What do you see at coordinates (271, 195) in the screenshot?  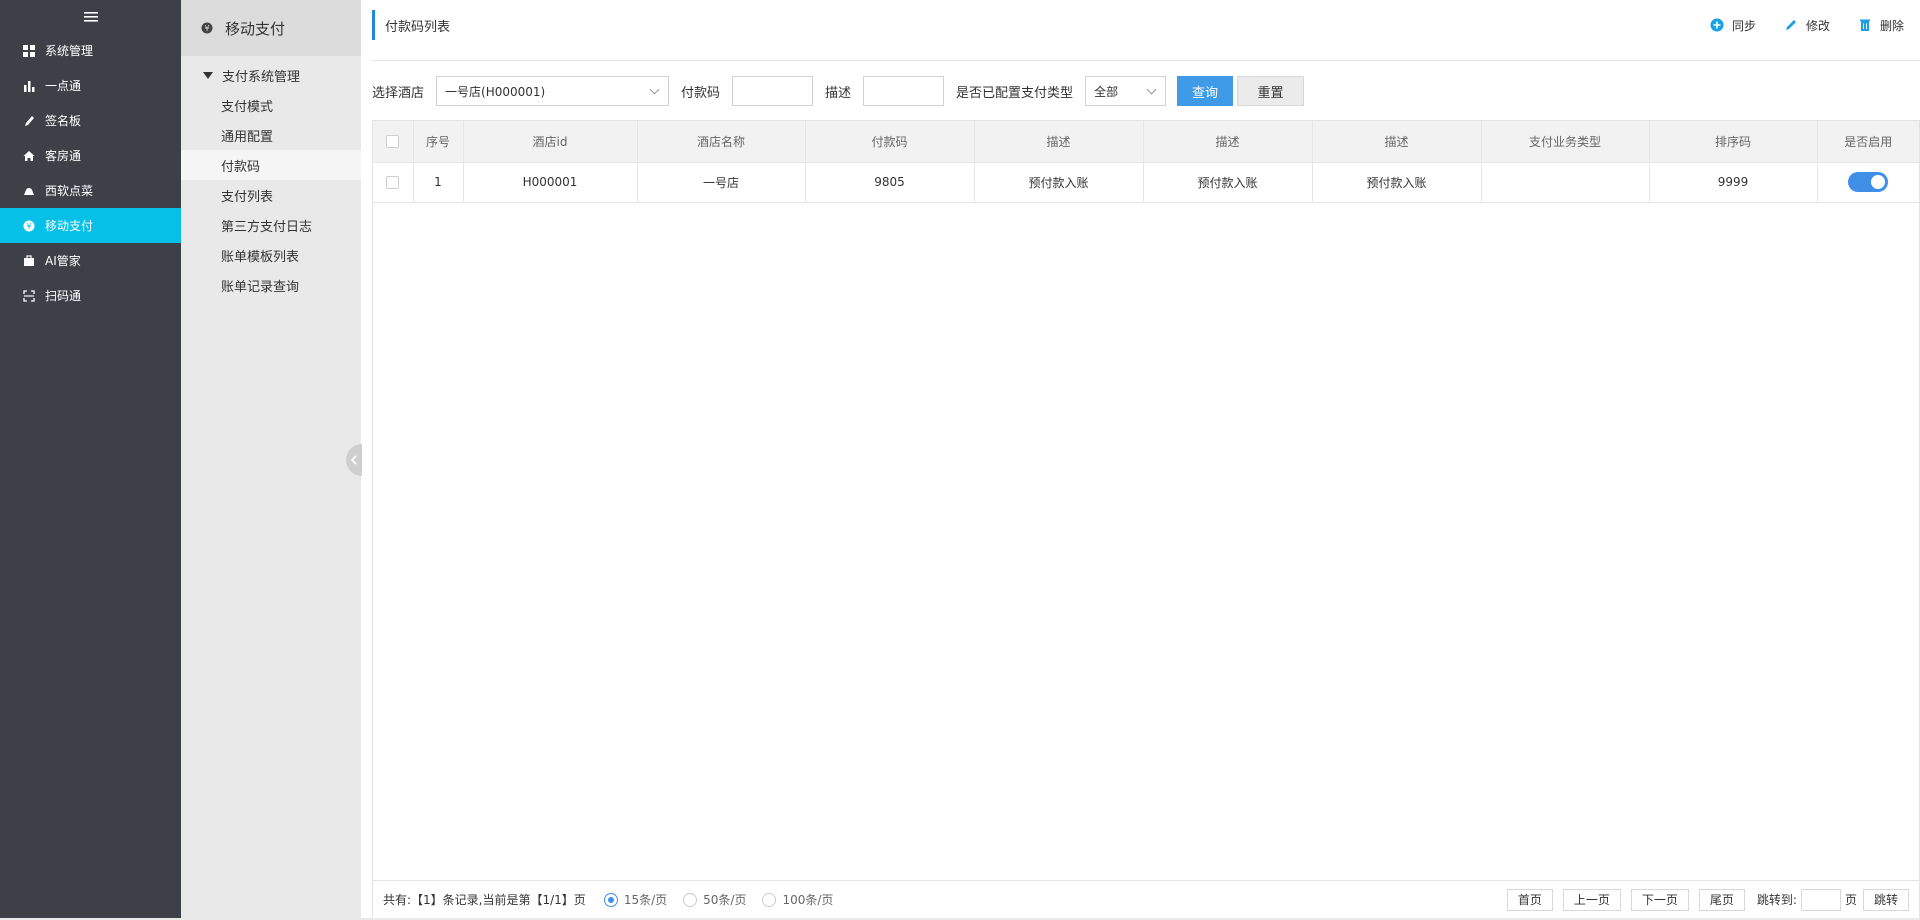 I see `subnav-item-payment-list: 支付列表` at bounding box center [271, 195].